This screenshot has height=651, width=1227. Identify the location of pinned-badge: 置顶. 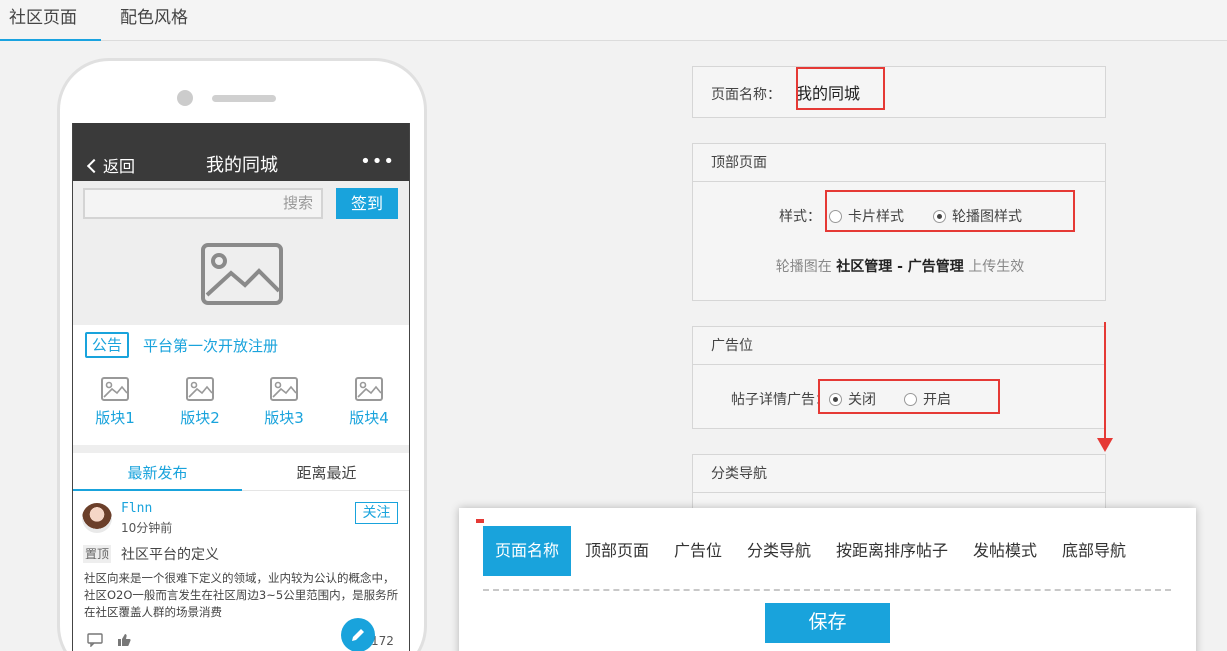
(97, 554).